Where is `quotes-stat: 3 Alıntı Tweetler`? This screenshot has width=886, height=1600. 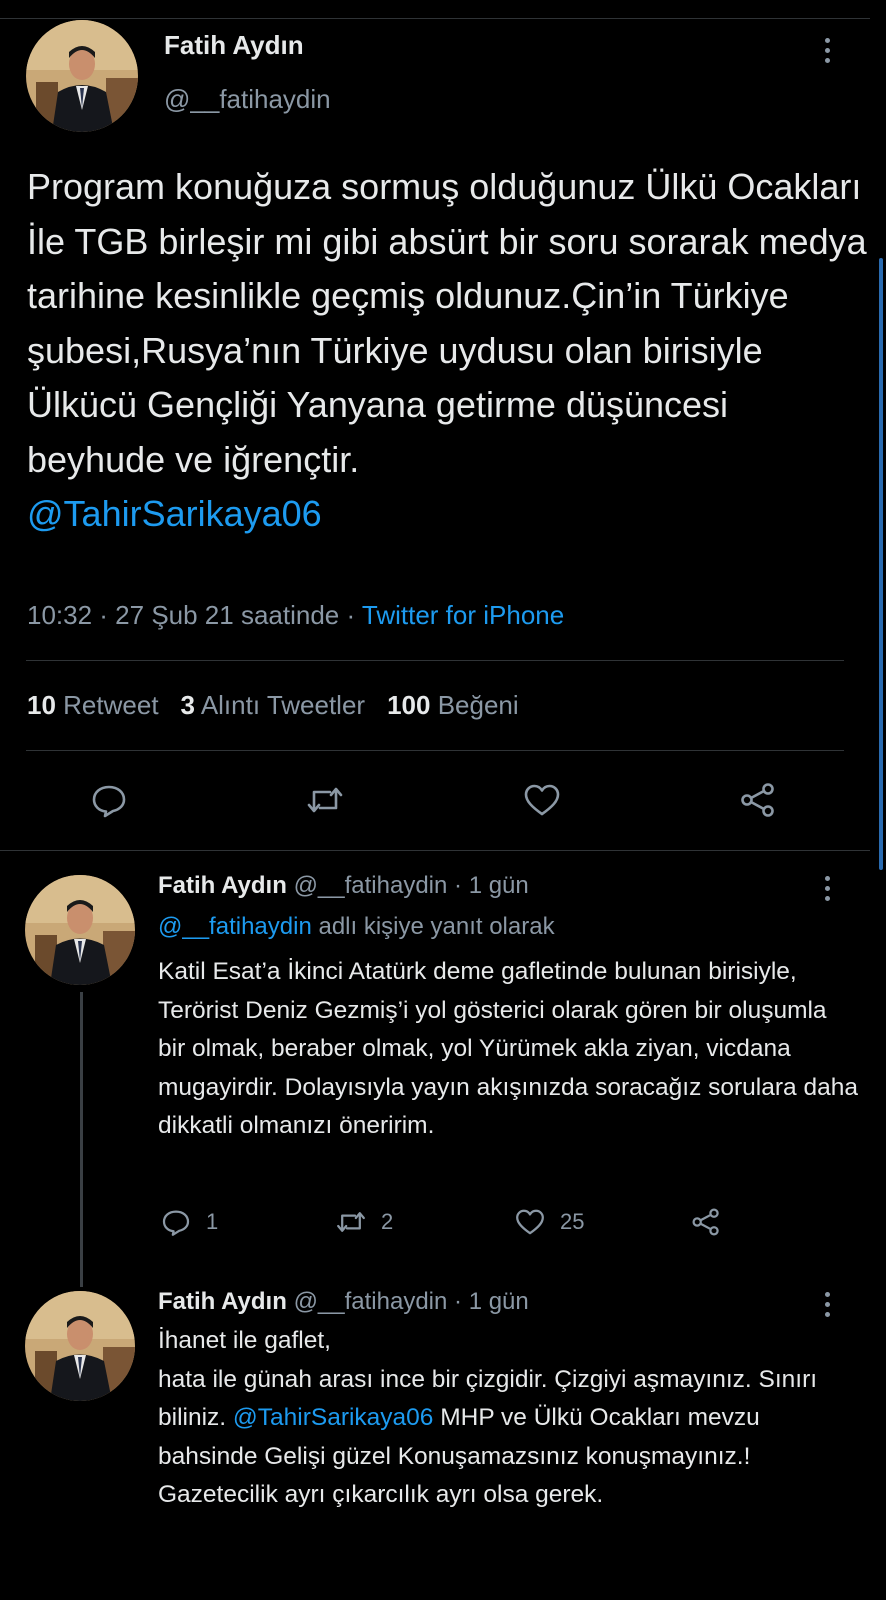
quotes-stat: 3 Alıntı Tweetler is located at coordinates (273, 705).